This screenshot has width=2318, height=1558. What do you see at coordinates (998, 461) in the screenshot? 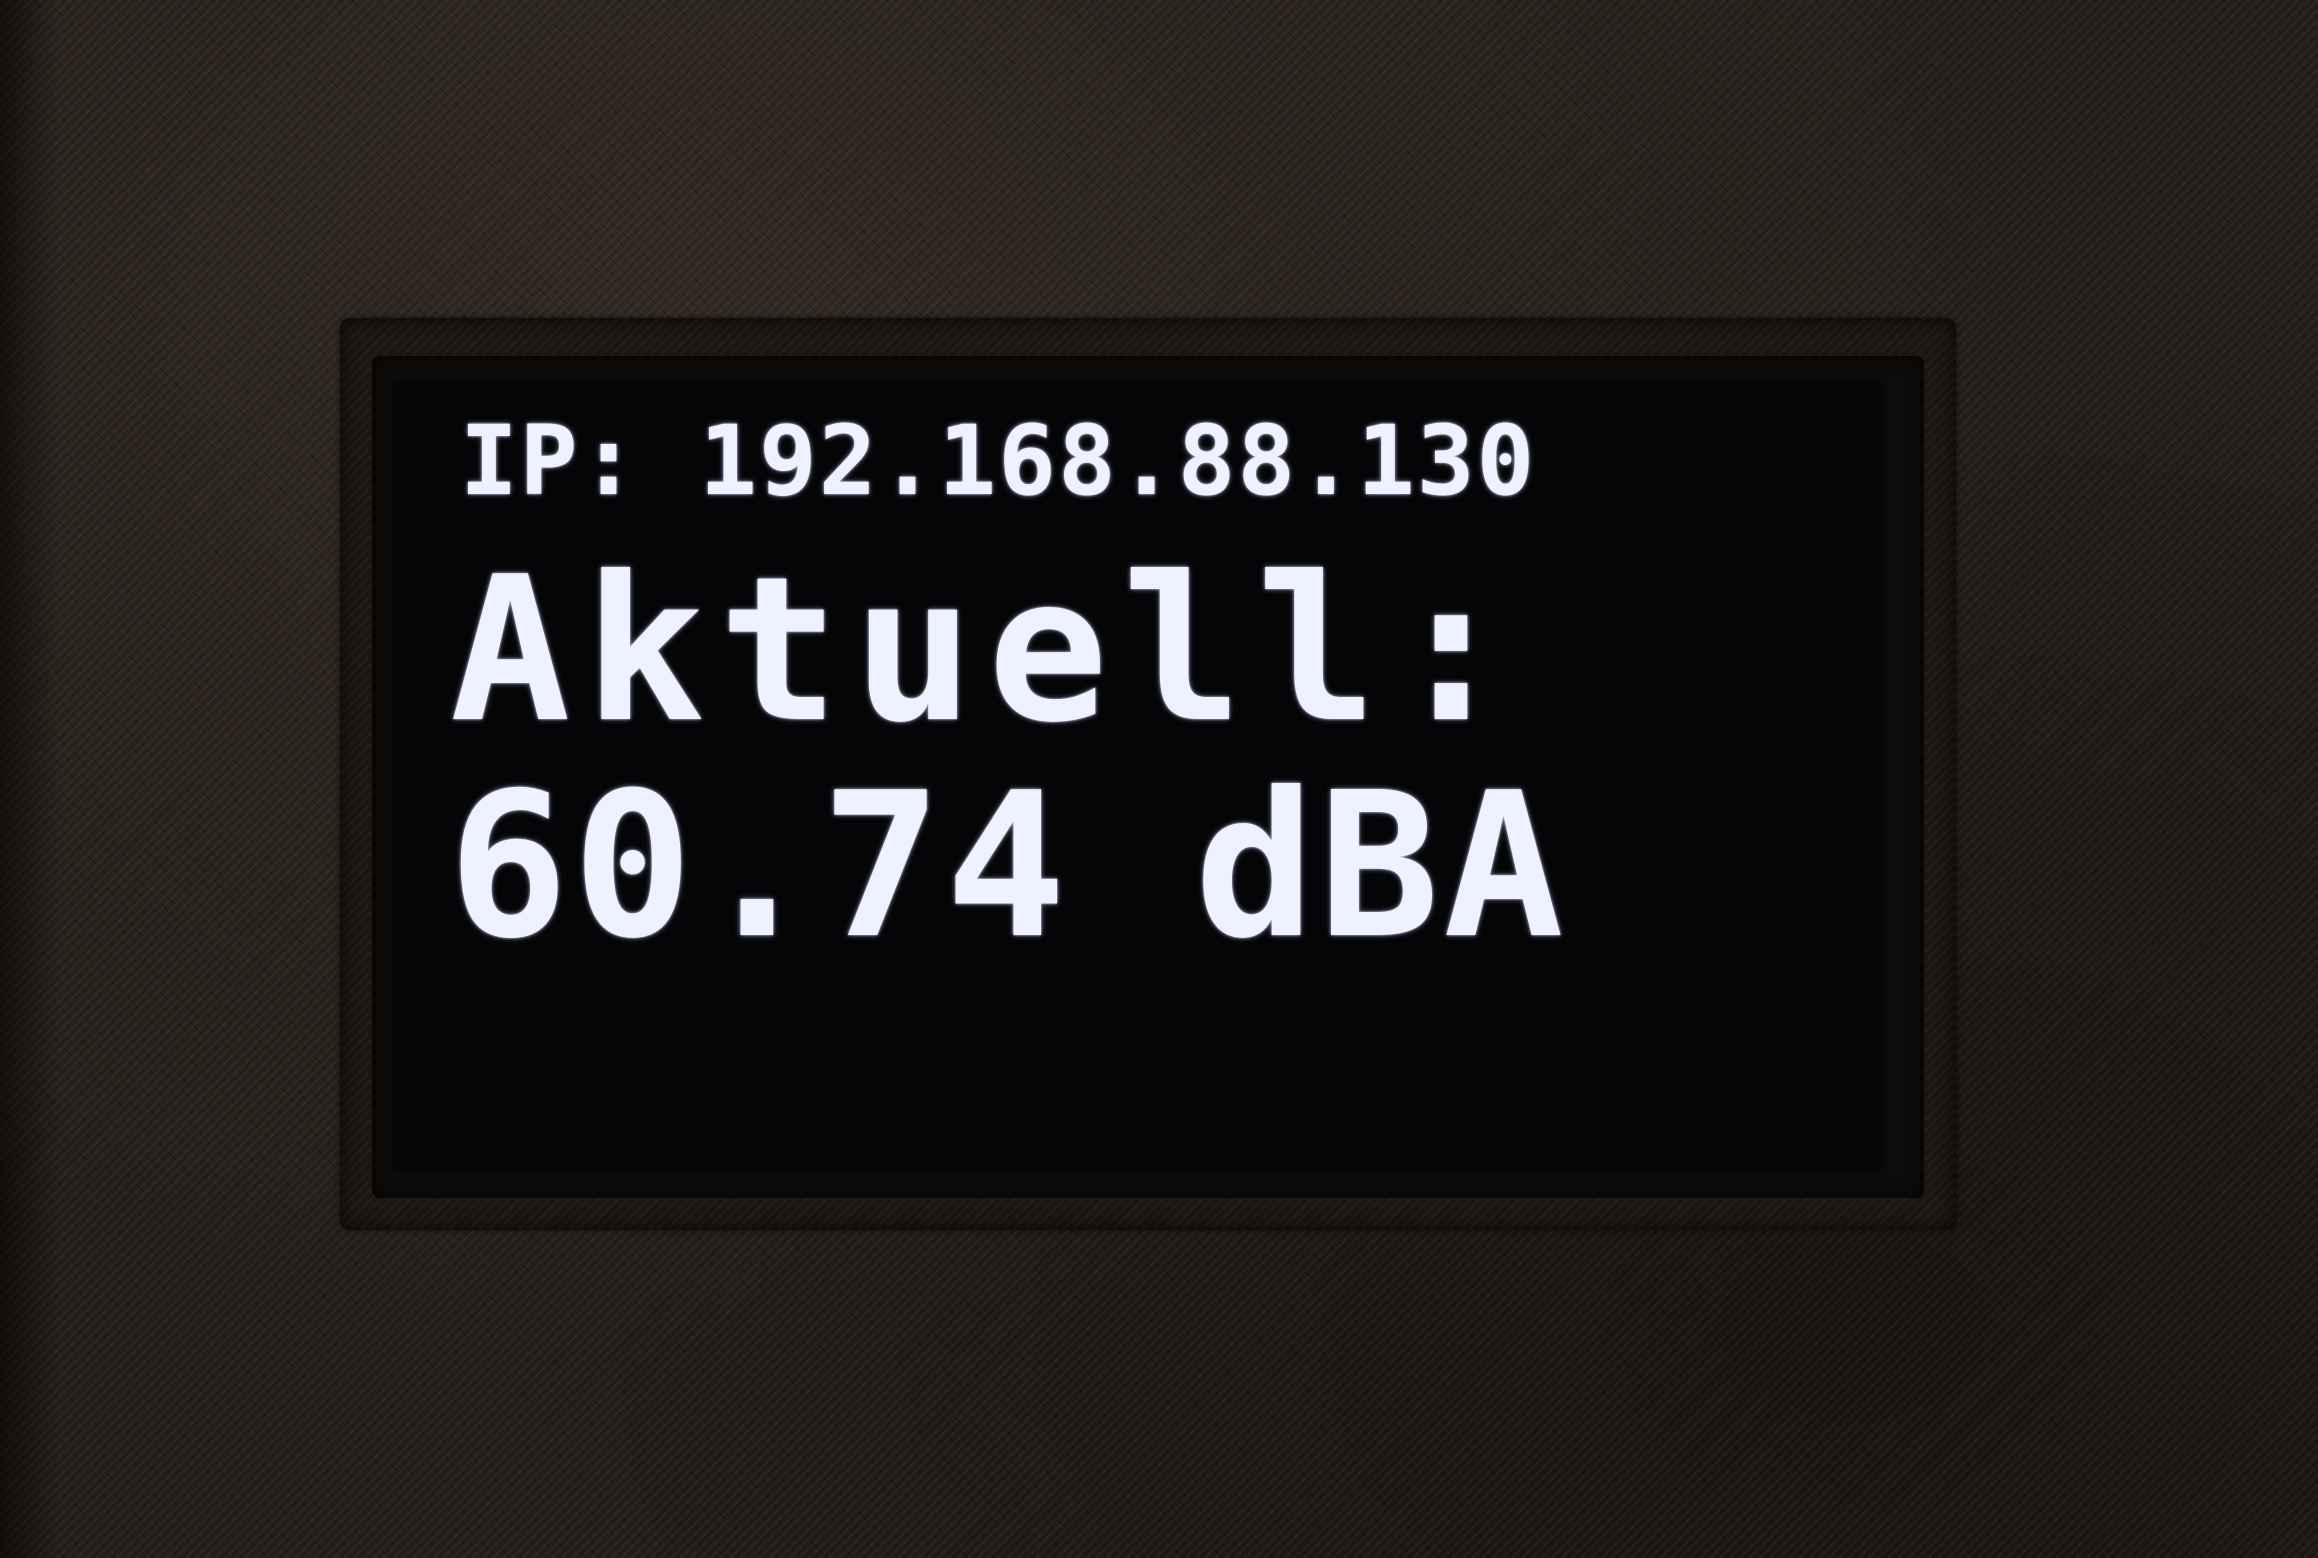
I see `ip-address-readout: IP: 192.168.88.130` at bounding box center [998, 461].